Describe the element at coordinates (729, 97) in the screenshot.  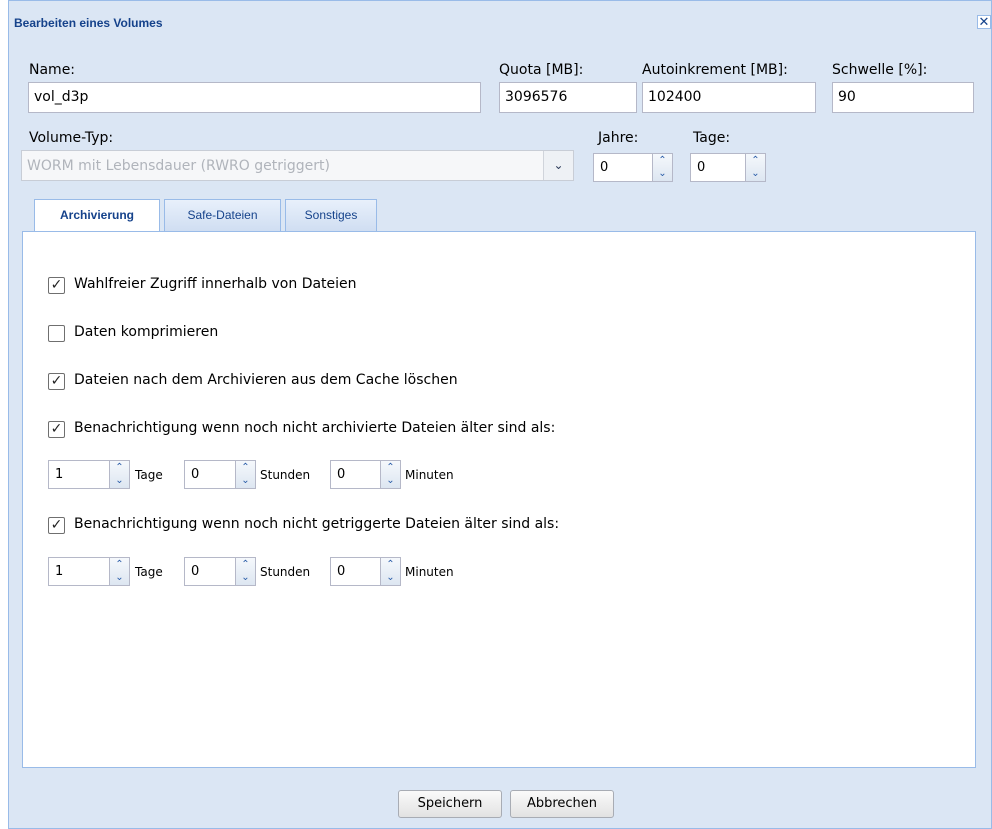
I see `autoinkrement-input: 102400` at that location.